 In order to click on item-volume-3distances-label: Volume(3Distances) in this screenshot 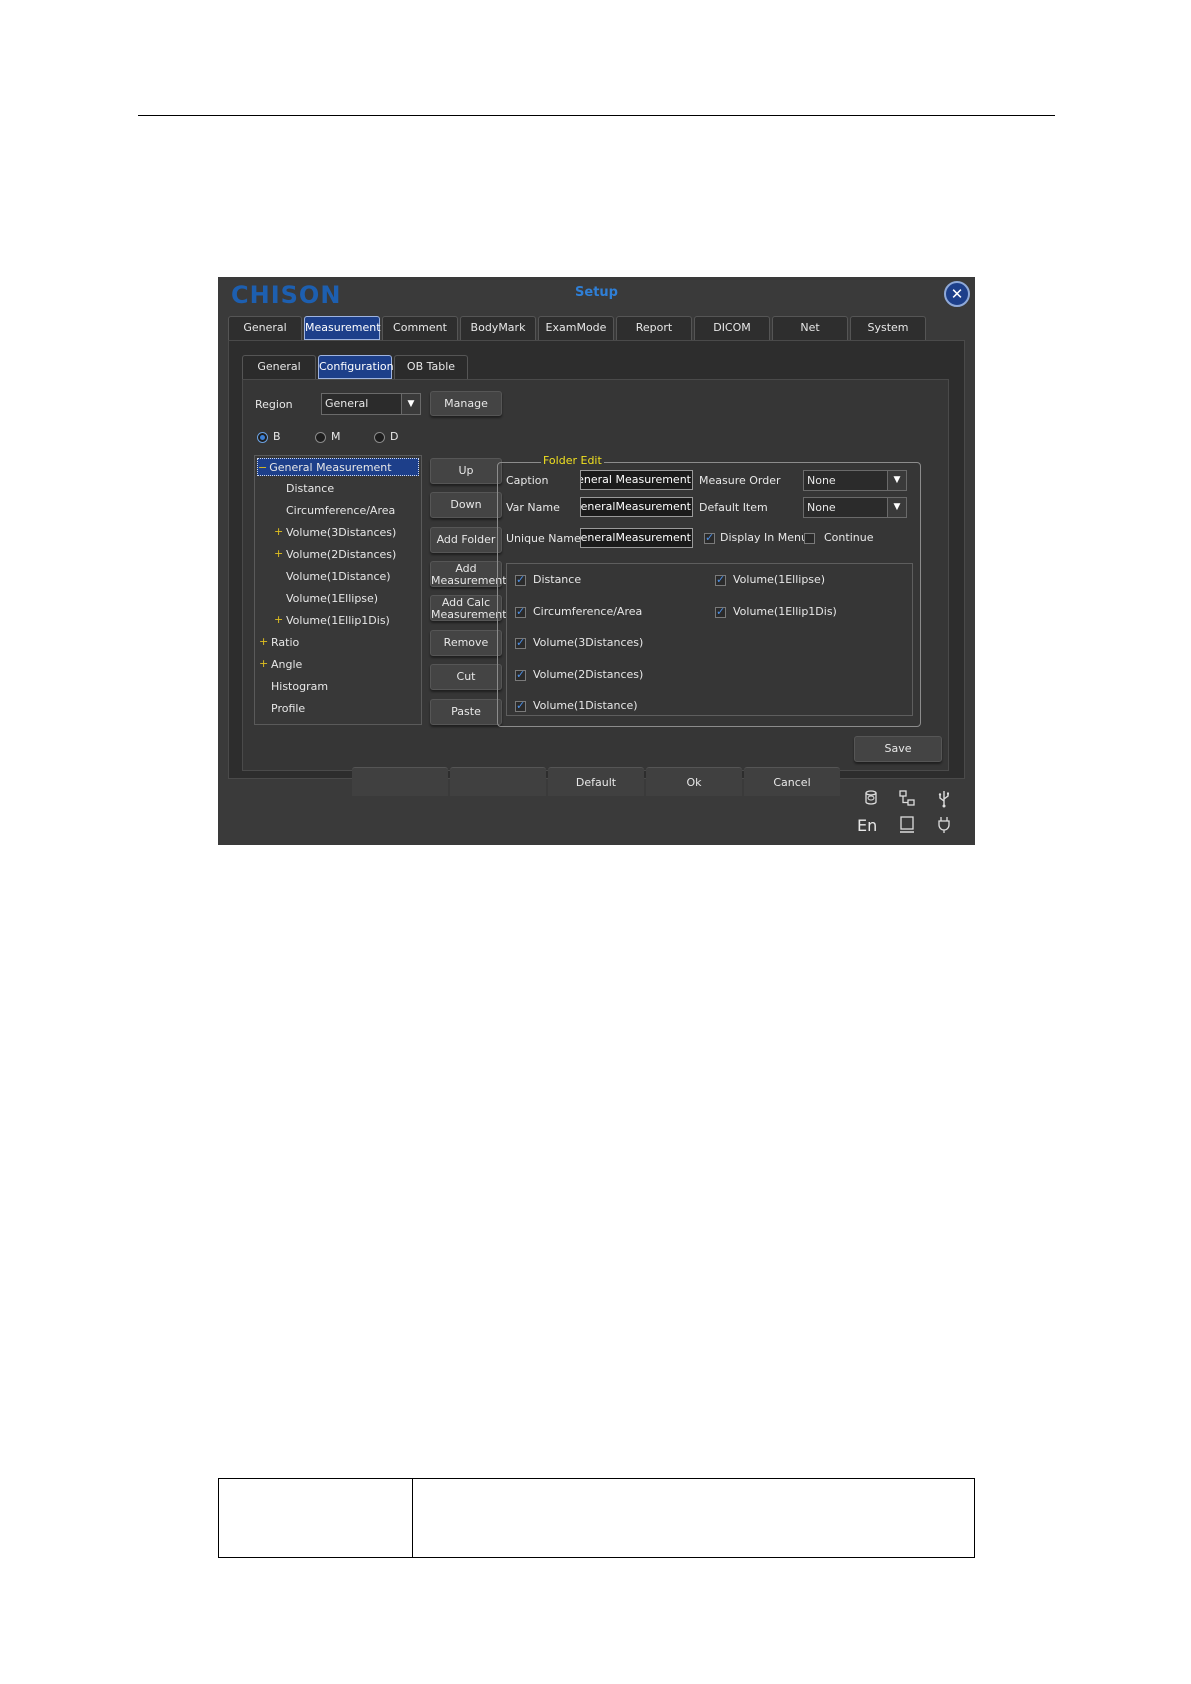, I will do `click(588, 642)`.